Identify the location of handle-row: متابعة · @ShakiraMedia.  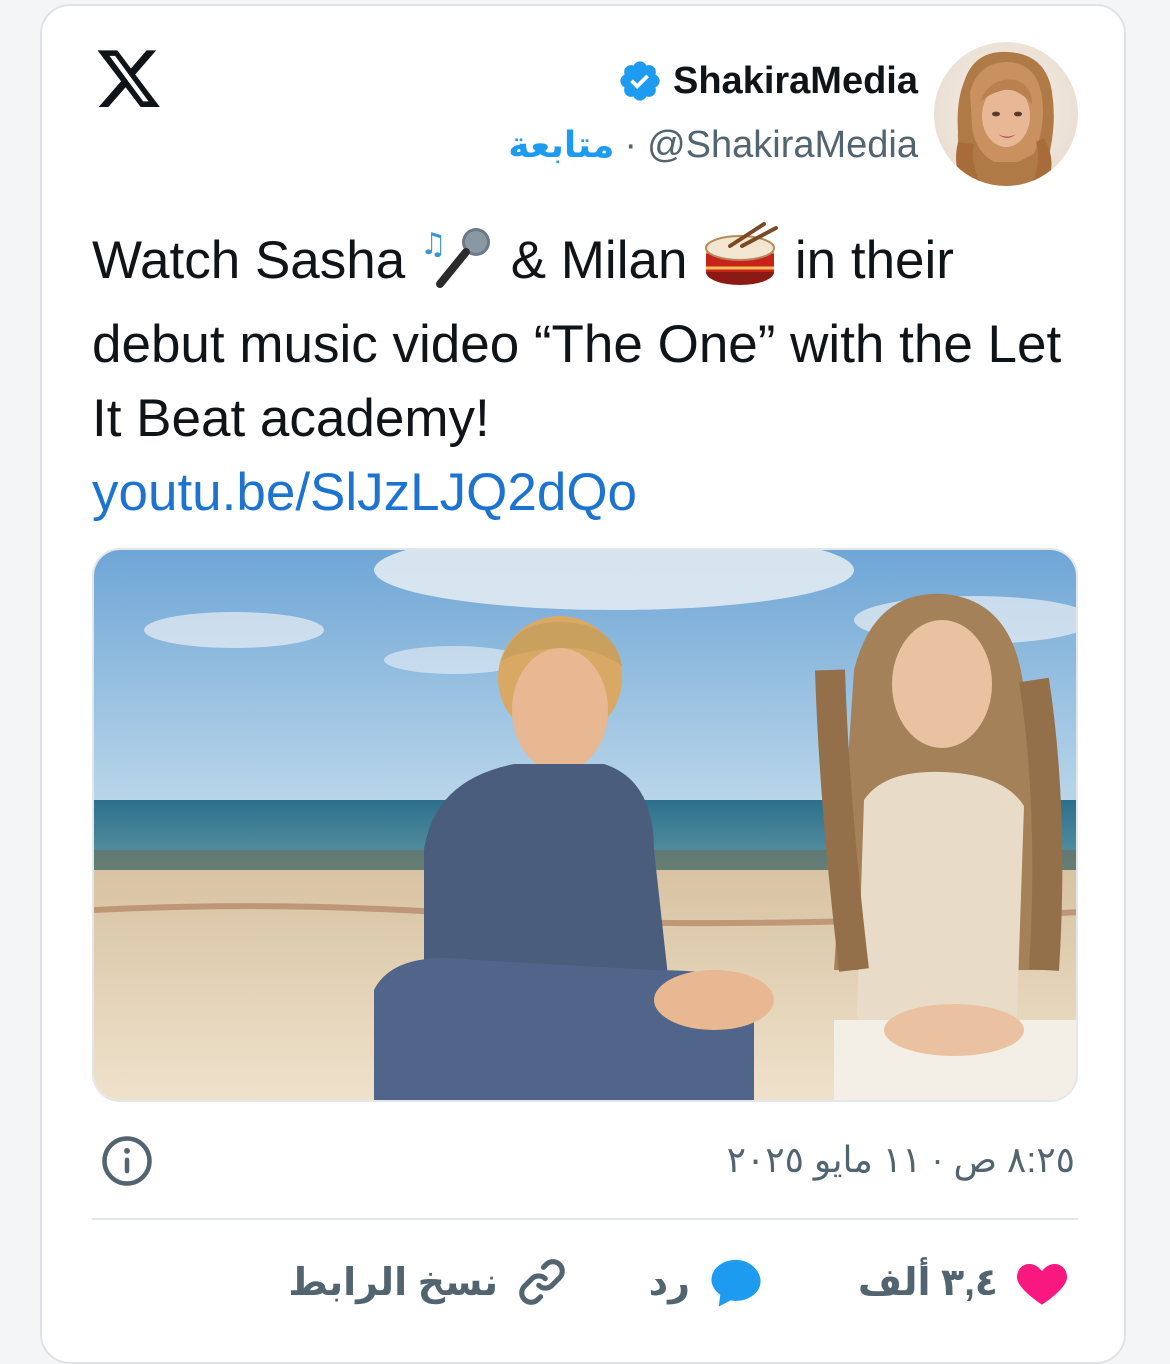
(713, 145).